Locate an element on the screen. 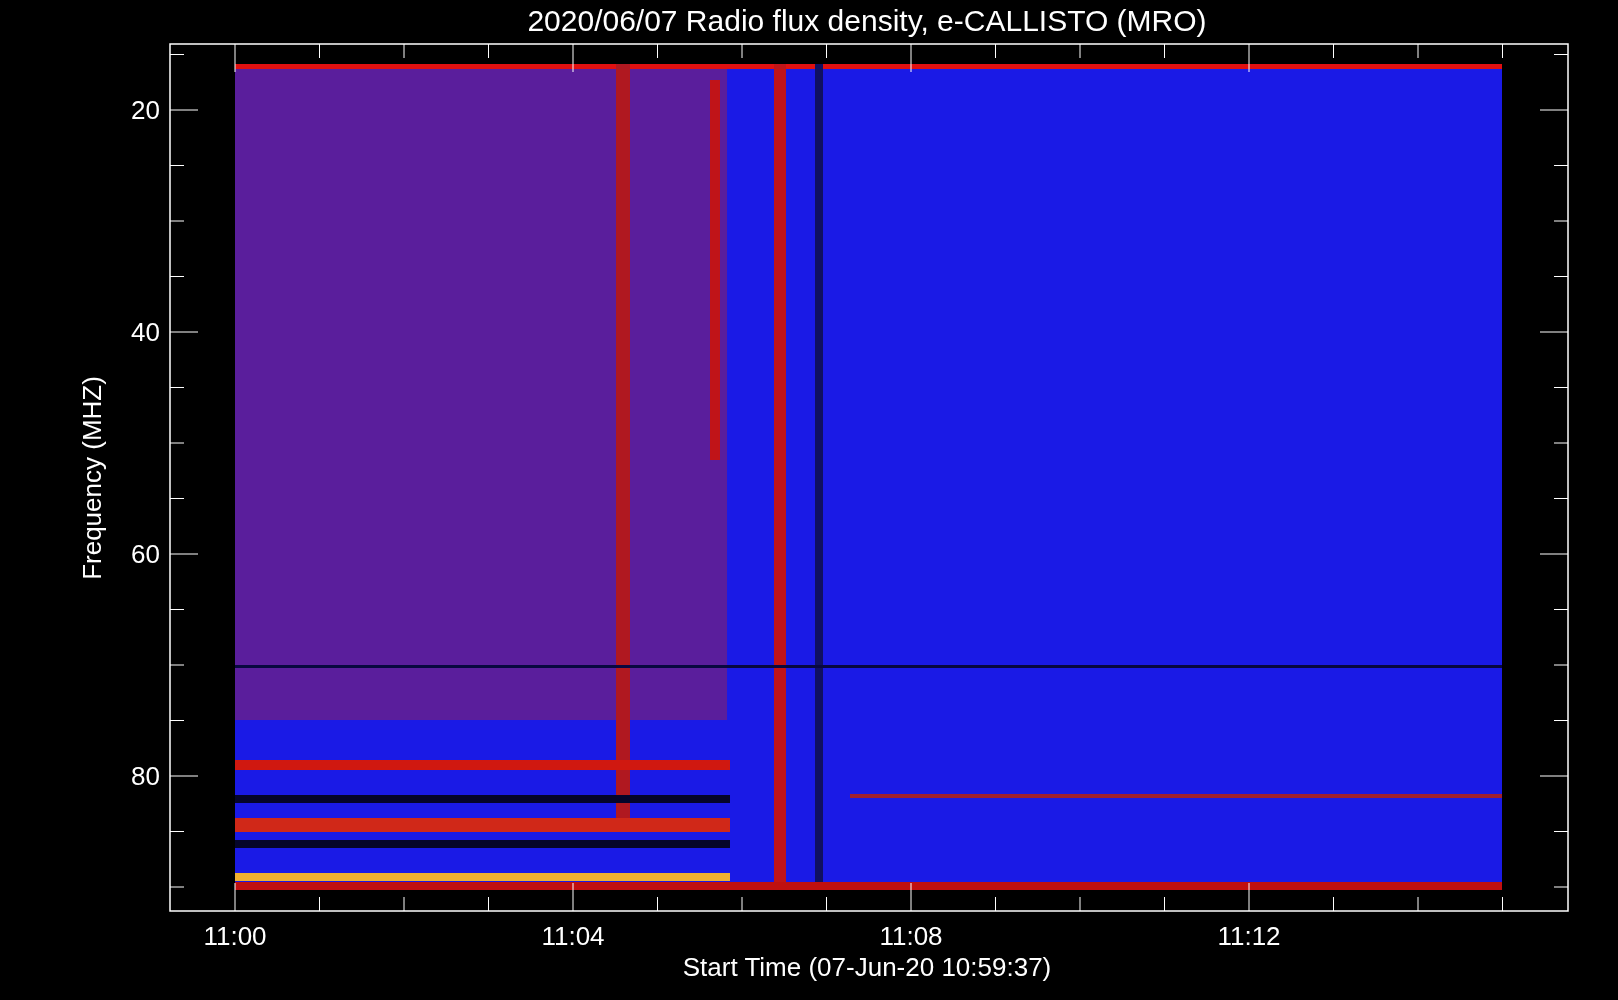 Image resolution: width=1618 pixels, height=1000 pixels. x-tick-label: 11:12 is located at coordinates (1249, 936).